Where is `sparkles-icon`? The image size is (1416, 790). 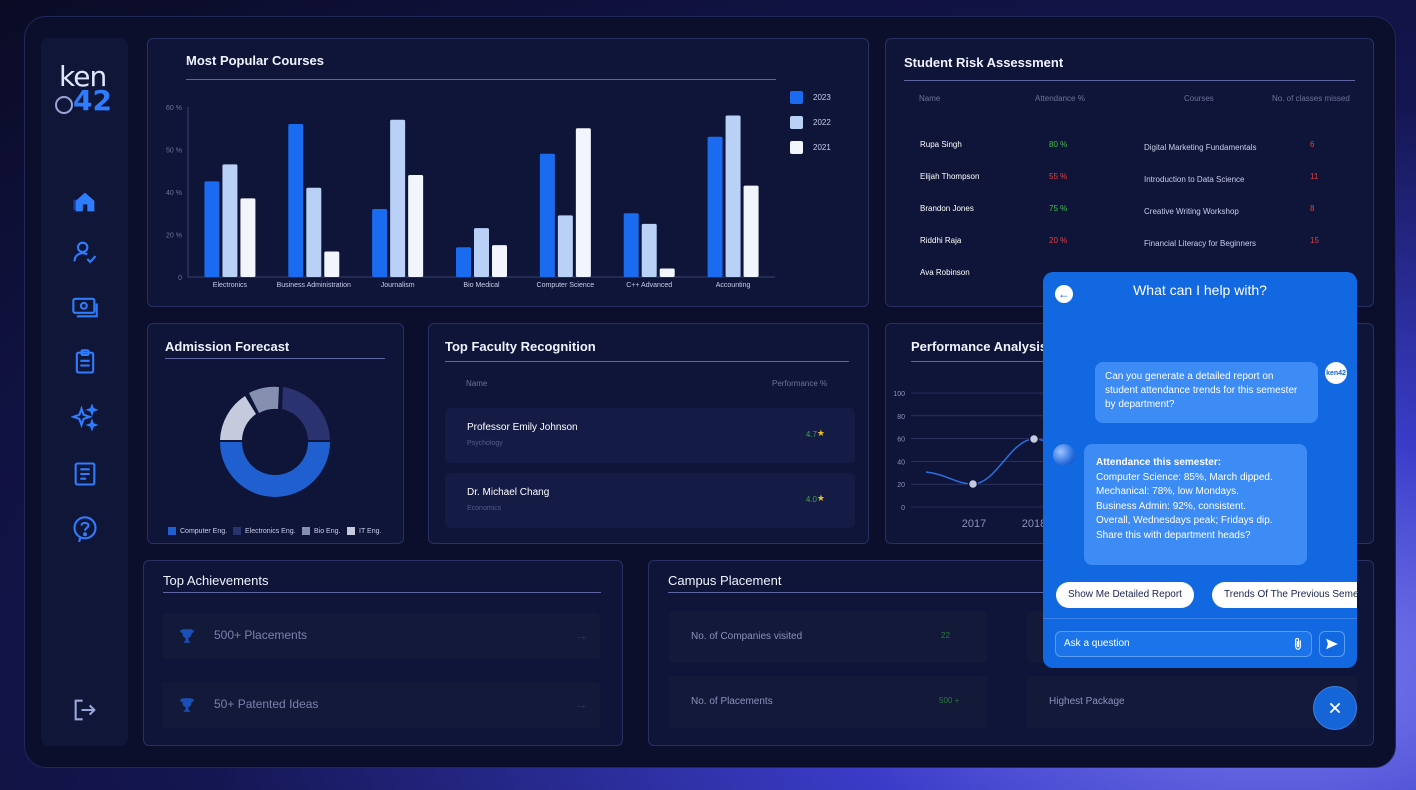 sparkles-icon is located at coordinates (85, 418).